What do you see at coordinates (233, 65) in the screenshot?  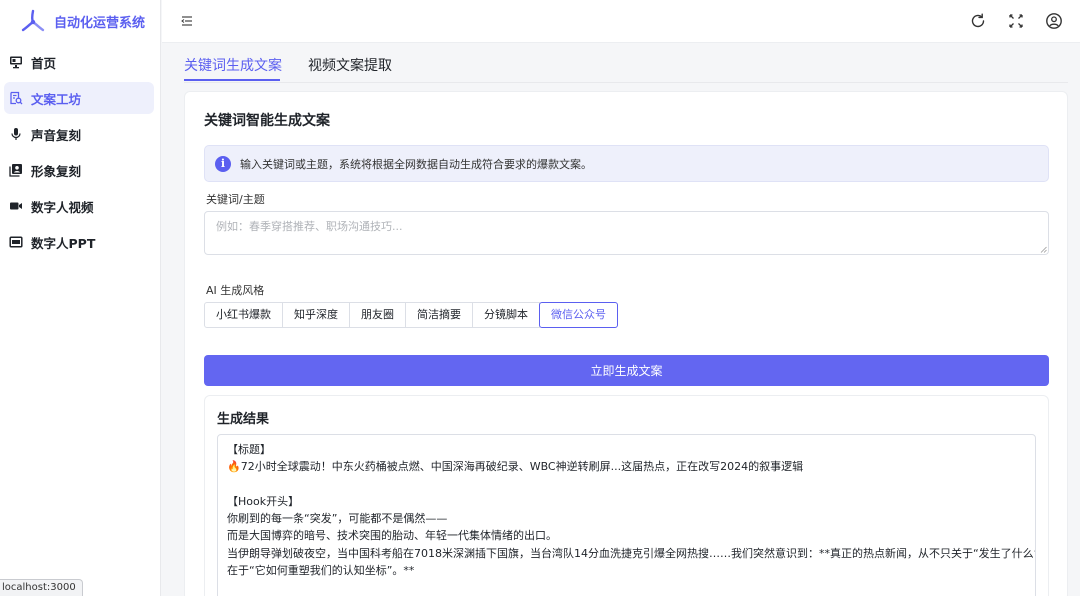 I see `tab-keyword-generate: 关键词生成文案` at bounding box center [233, 65].